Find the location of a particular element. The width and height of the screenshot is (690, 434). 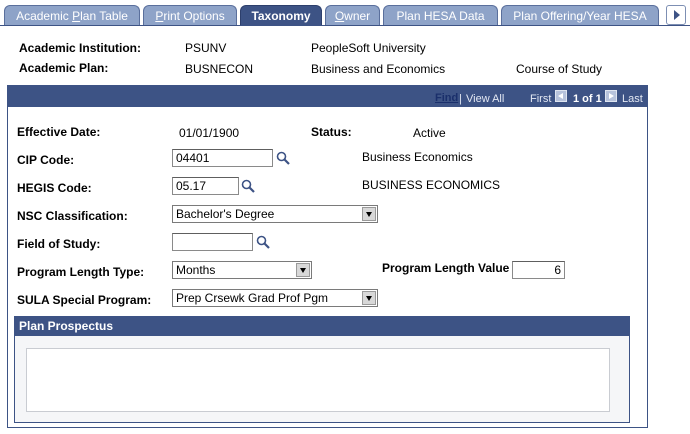

nsc-classification-label: NSC Classification: is located at coordinates (72, 216).